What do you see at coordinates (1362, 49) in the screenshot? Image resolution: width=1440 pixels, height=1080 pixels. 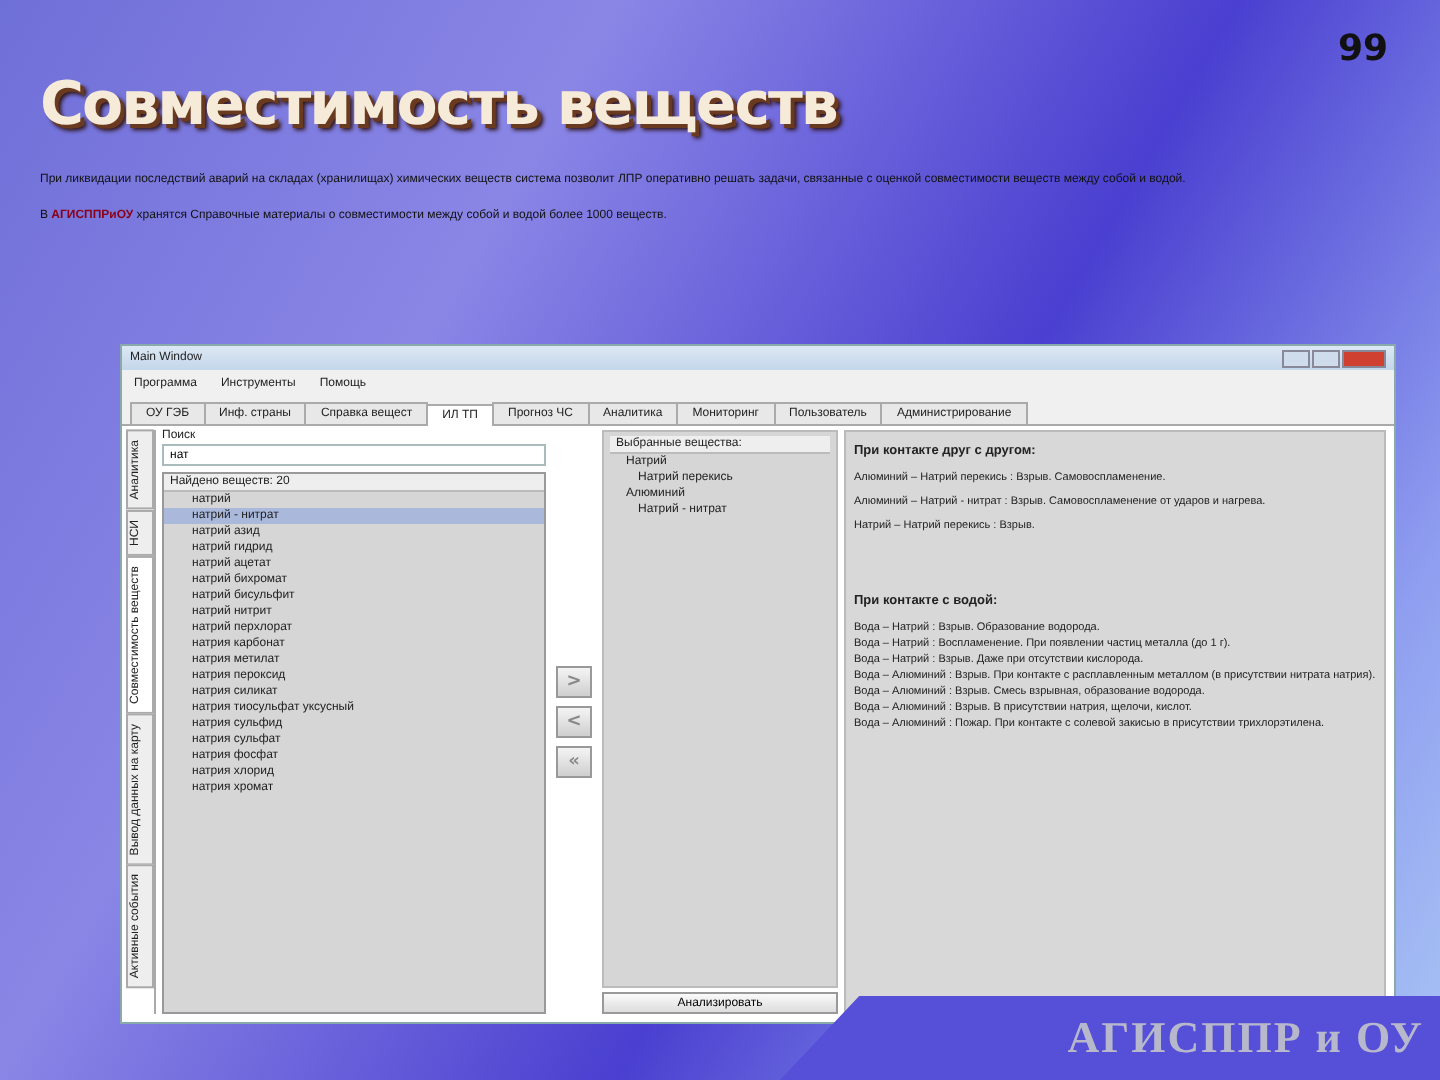 I see `slide-number: 99` at bounding box center [1362, 49].